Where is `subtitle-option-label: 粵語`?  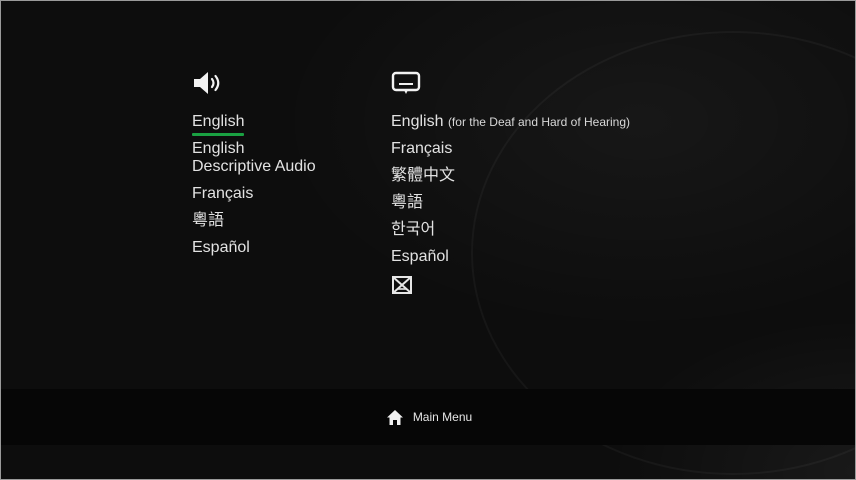
subtitle-option-label: 粵語 is located at coordinates (407, 202).